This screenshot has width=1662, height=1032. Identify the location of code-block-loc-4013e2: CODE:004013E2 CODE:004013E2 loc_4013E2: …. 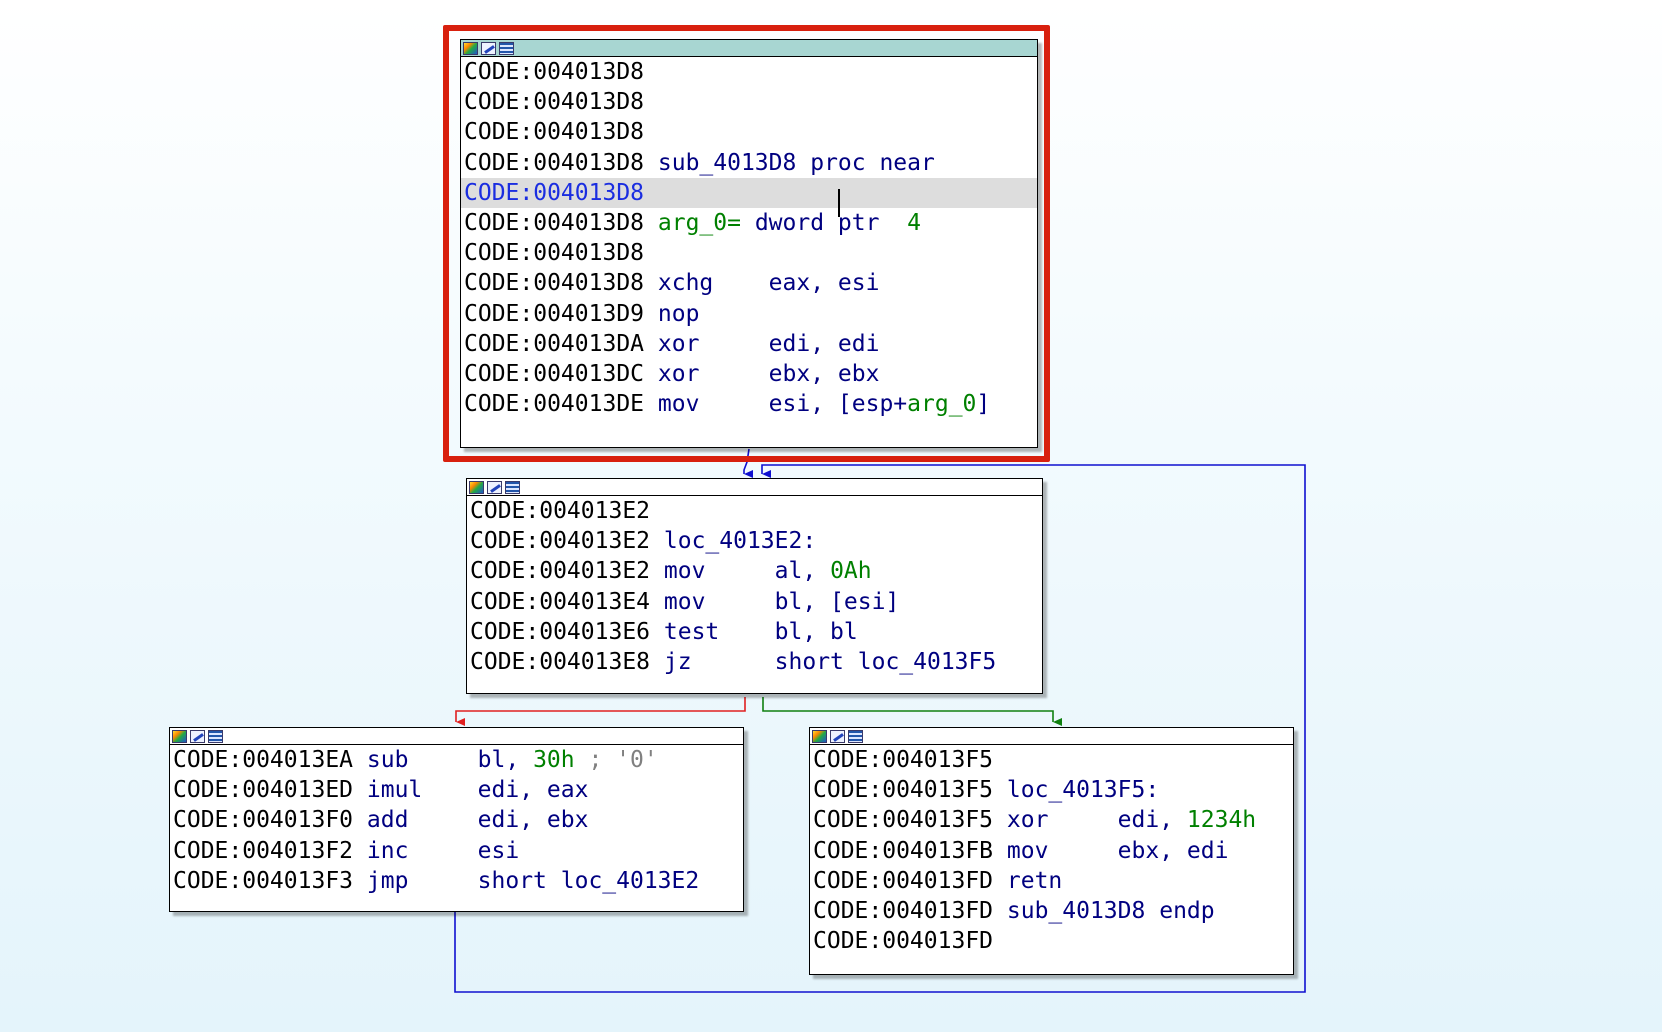
(754, 586).